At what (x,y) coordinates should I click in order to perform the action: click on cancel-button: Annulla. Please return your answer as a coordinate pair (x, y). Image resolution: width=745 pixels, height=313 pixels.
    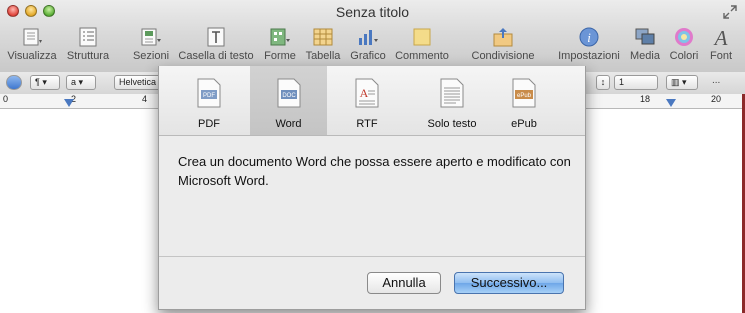
    Looking at the image, I should click on (404, 283).